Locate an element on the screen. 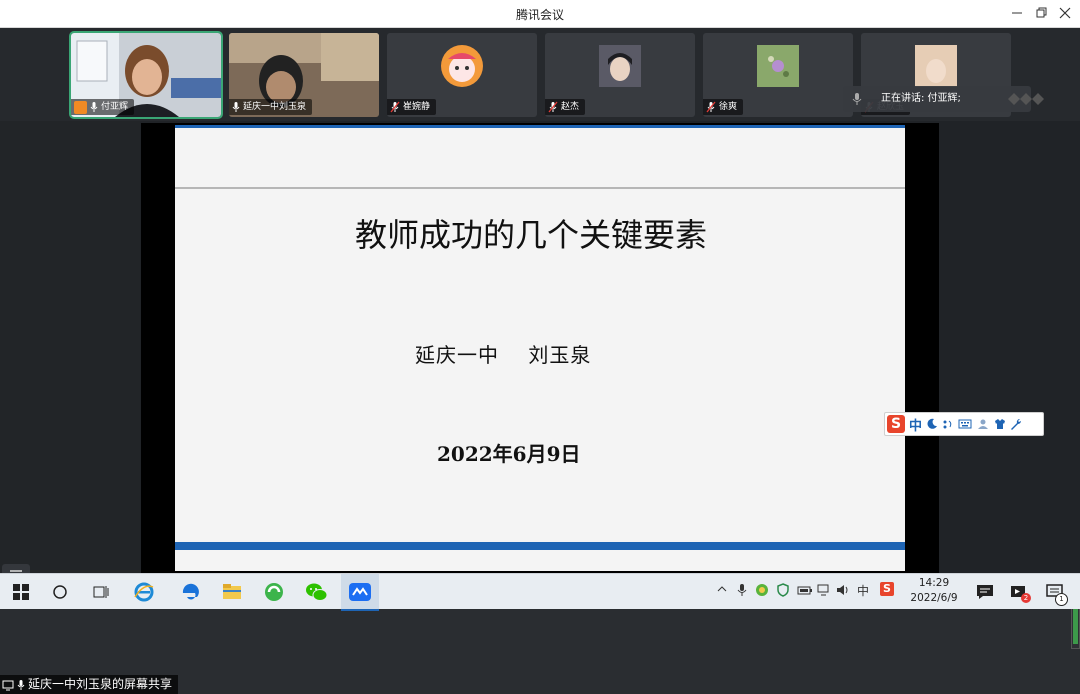 Image resolution: width=1080 pixels, height=694 pixels. tray-input-language: 中 is located at coordinates (863, 590).